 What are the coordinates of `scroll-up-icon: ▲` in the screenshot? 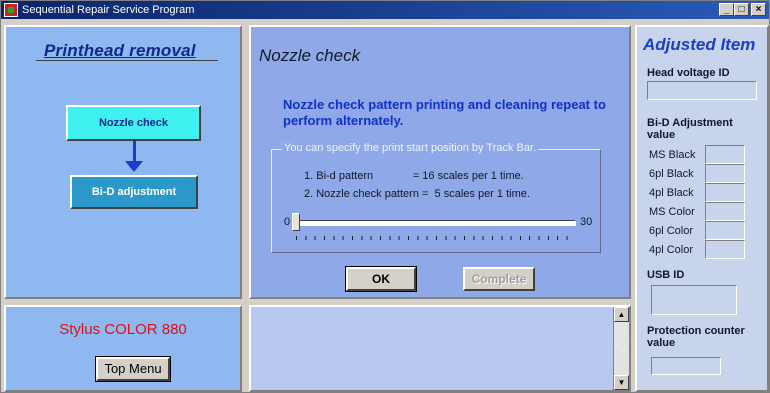 It's located at (621, 314).